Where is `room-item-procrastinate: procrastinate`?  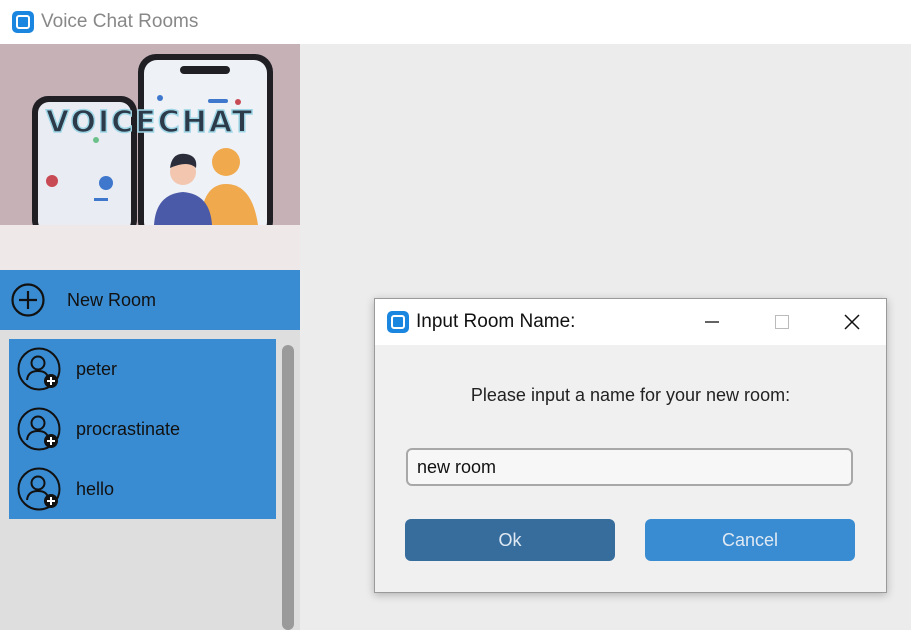 room-item-procrastinate: procrastinate is located at coordinates (142, 429).